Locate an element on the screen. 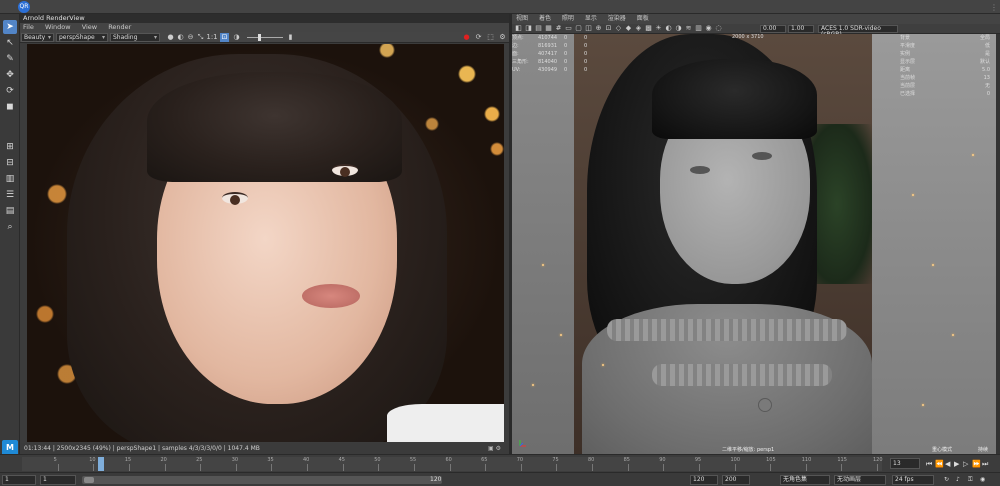 The width and height of the screenshot is (1000, 486). key-icon: ⚿ is located at coordinates (970, 480).